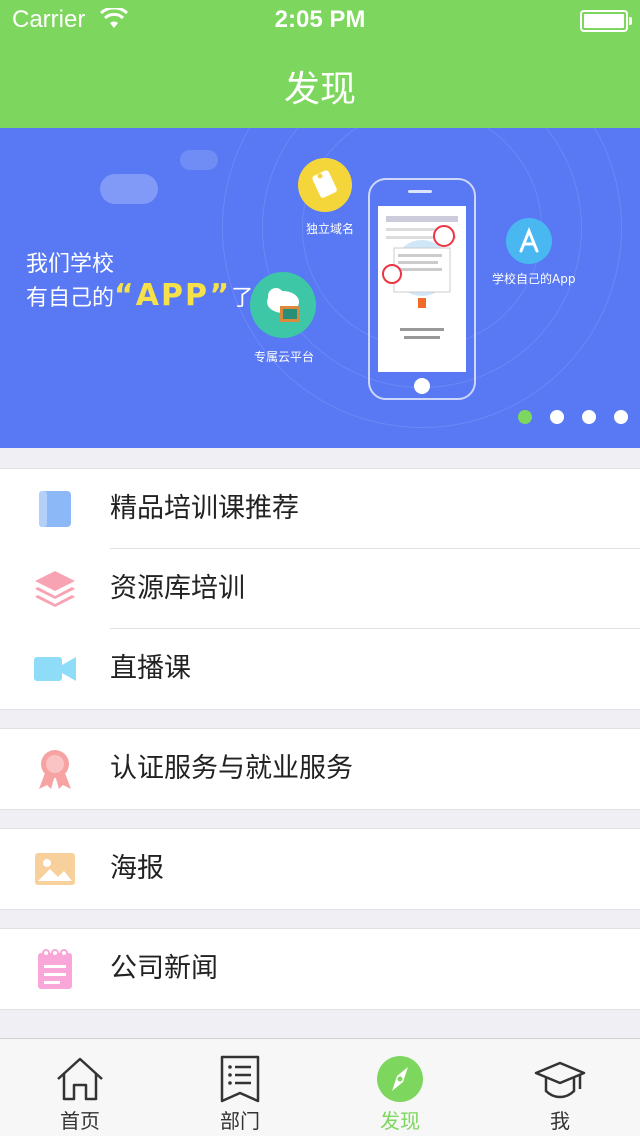 This screenshot has width=640, height=1136. What do you see at coordinates (330, 229) in the screenshot?
I see `badge-label-domain: 独立域名` at bounding box center [330, 229].